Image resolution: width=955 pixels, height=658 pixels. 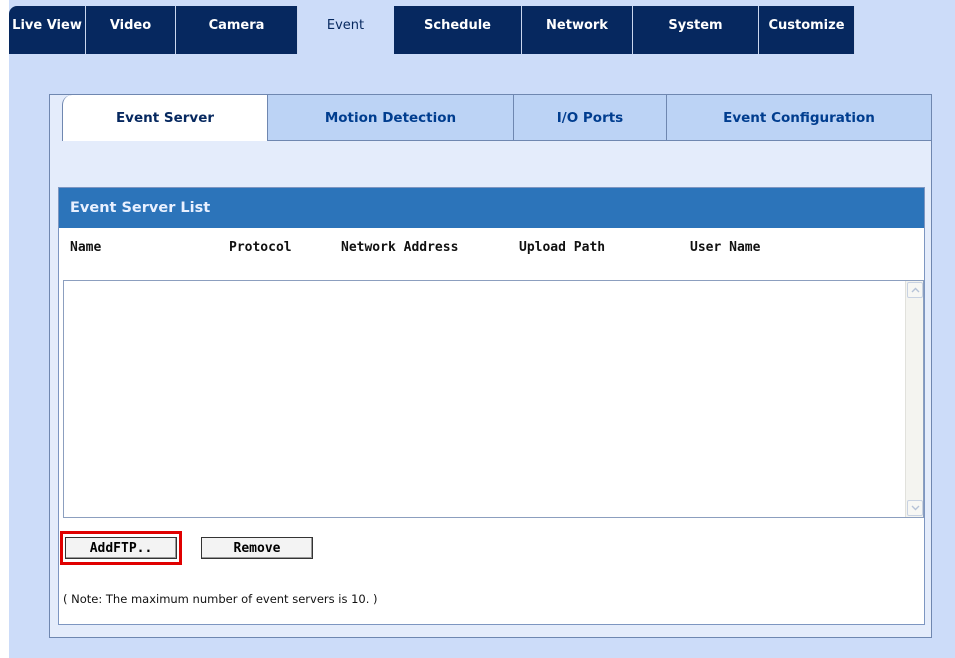 I want to click on tab-event: Event, so click(x=346, y=30).